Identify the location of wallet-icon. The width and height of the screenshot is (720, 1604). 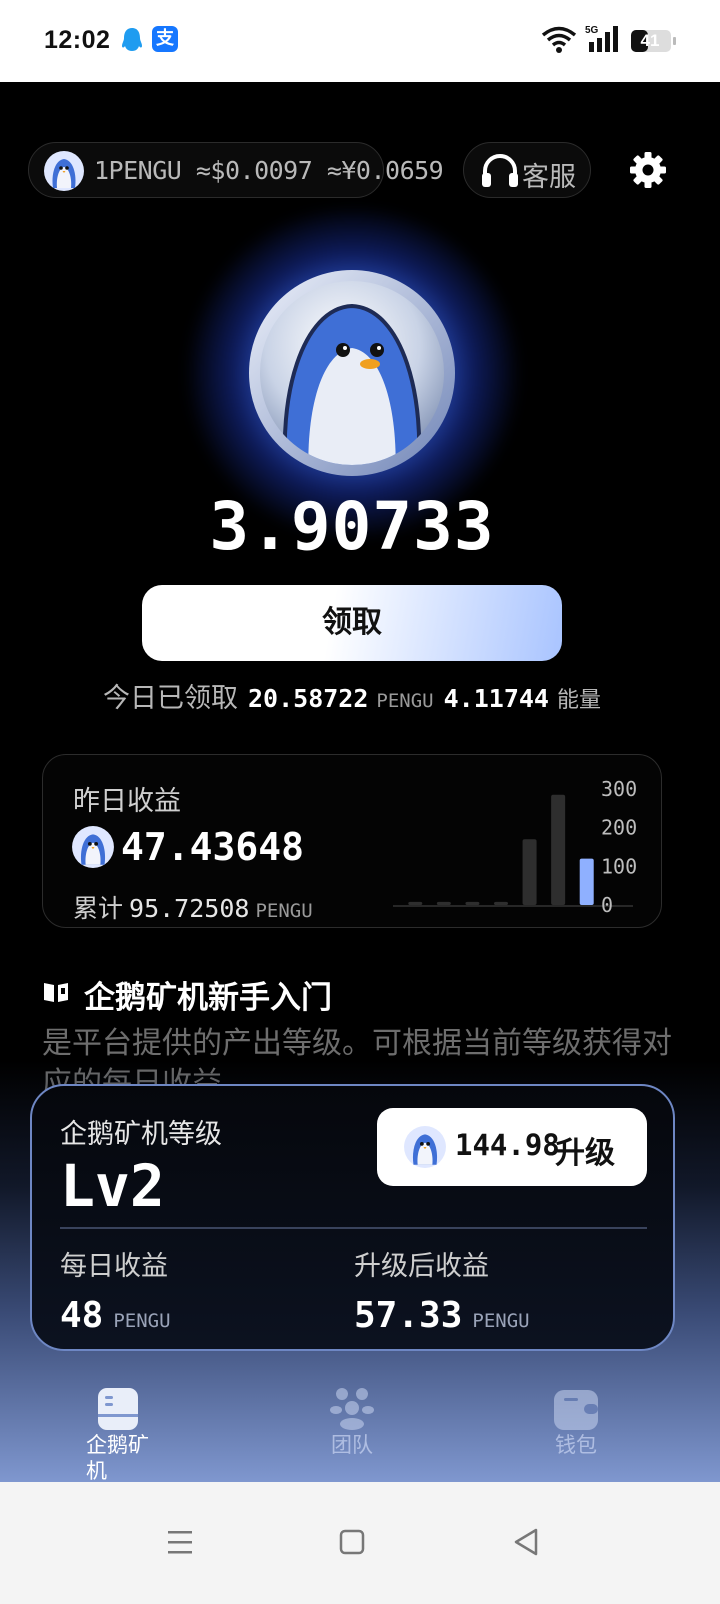
(576, 1410).